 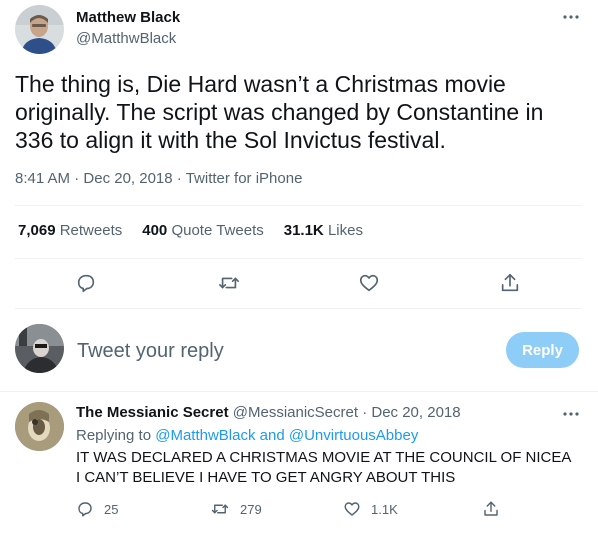 I want to click on mention-link: @MatthwBlack, so click(x=205, y=435).